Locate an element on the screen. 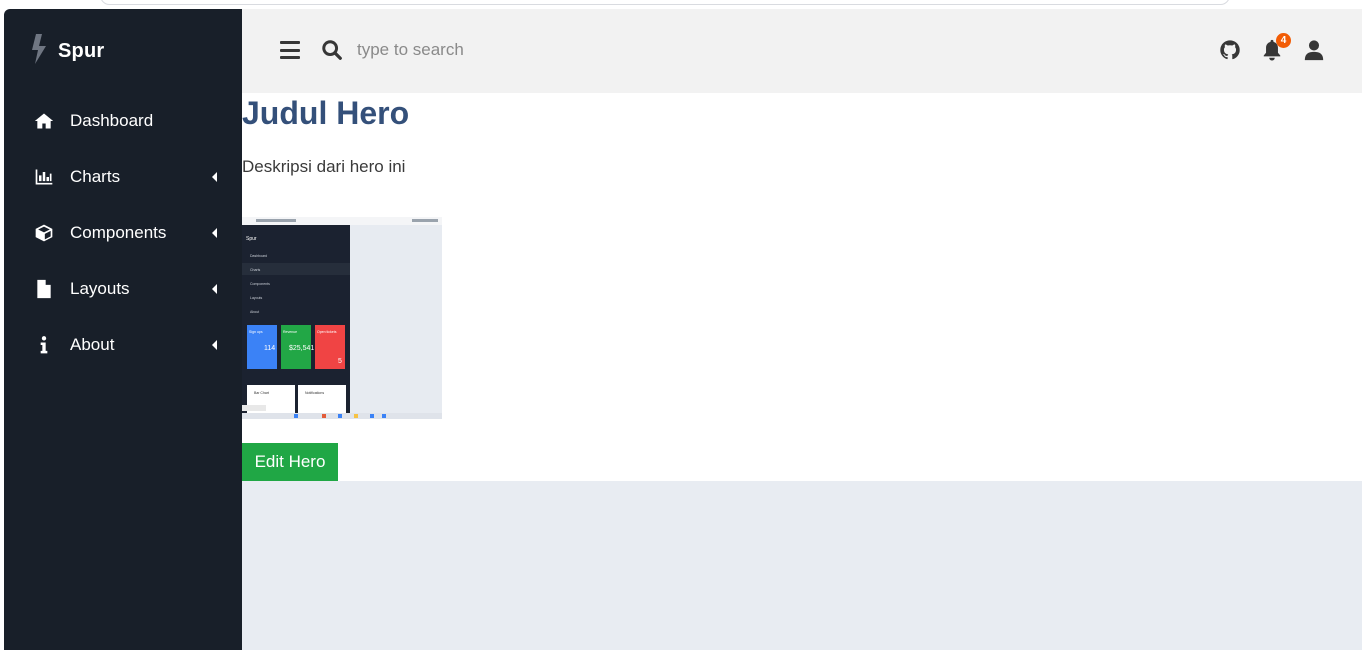 This screenshot has width=1365, height=650. user-icon is located at coordinates (1314, 50).